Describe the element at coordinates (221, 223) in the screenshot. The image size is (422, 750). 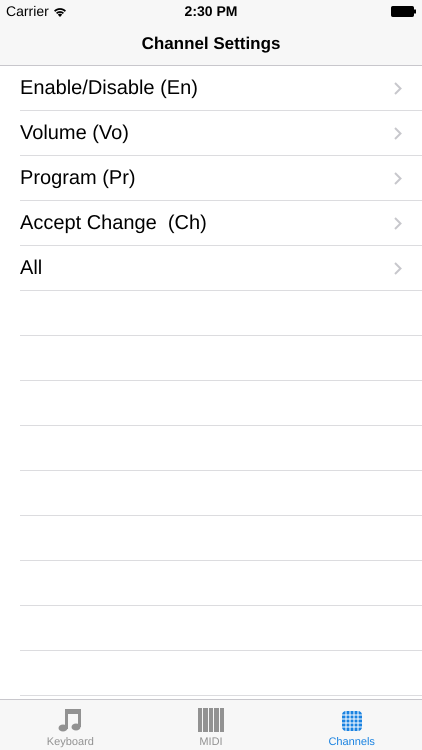
I see `settings-row: Accept Change (Ch)` at that location.